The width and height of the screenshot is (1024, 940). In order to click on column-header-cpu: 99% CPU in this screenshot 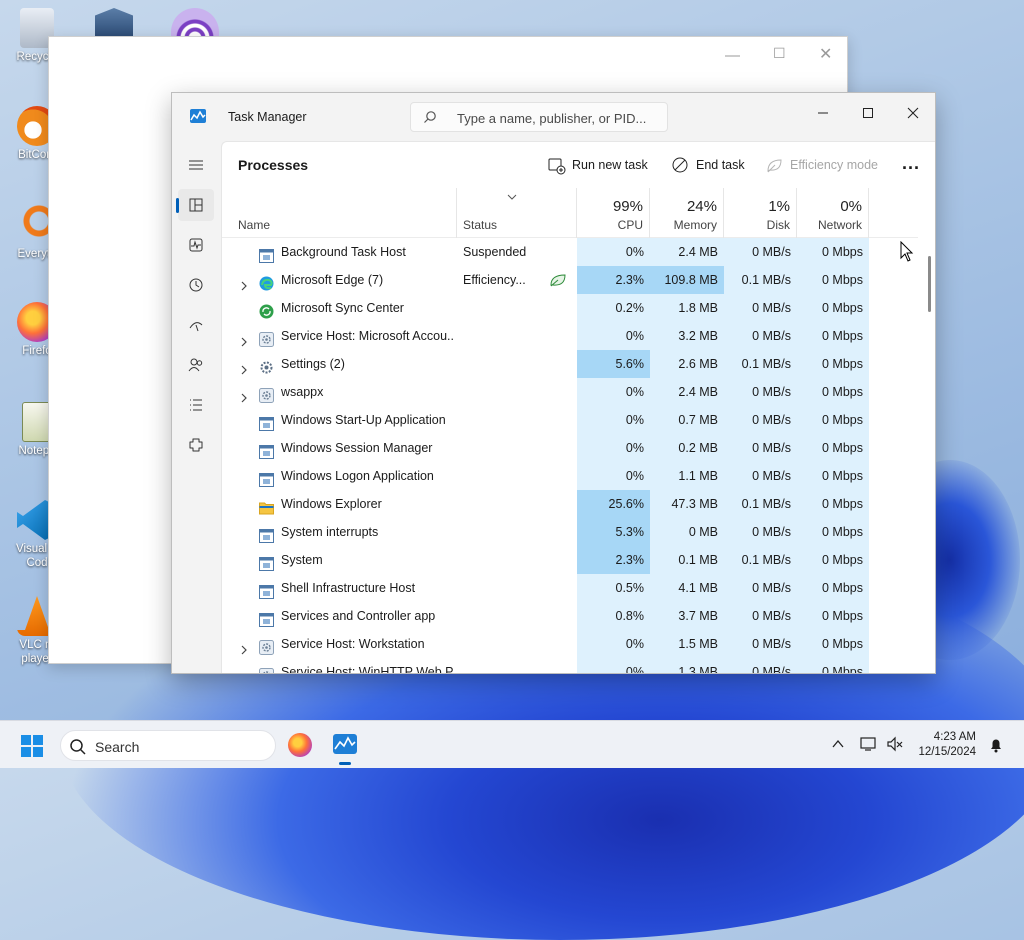, I will do `click(613, 213)`.